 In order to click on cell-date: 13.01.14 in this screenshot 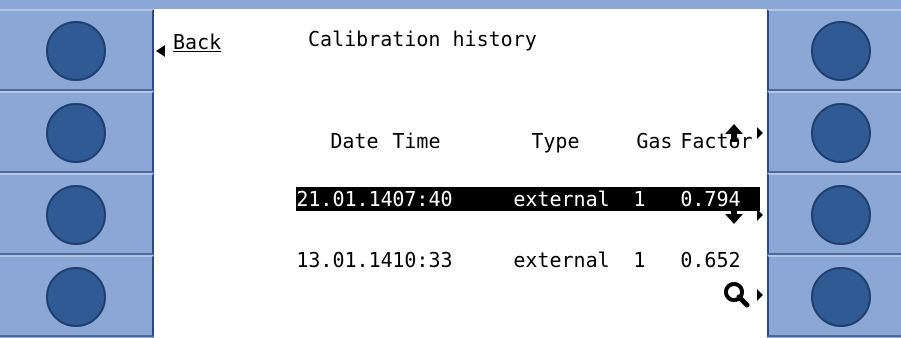, I will do `click(344, 260)`.